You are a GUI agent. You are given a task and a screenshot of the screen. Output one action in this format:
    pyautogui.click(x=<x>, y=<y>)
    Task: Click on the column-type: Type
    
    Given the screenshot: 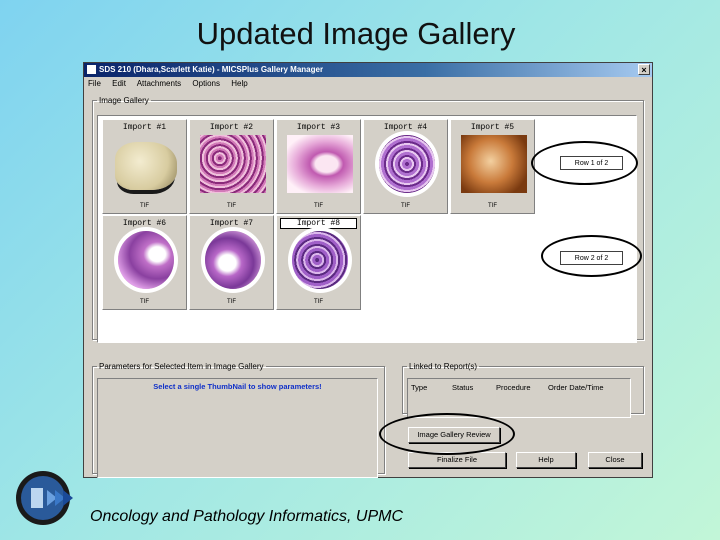 What is the action you would take?
    pyautogui.click(x=419, y=387)
    